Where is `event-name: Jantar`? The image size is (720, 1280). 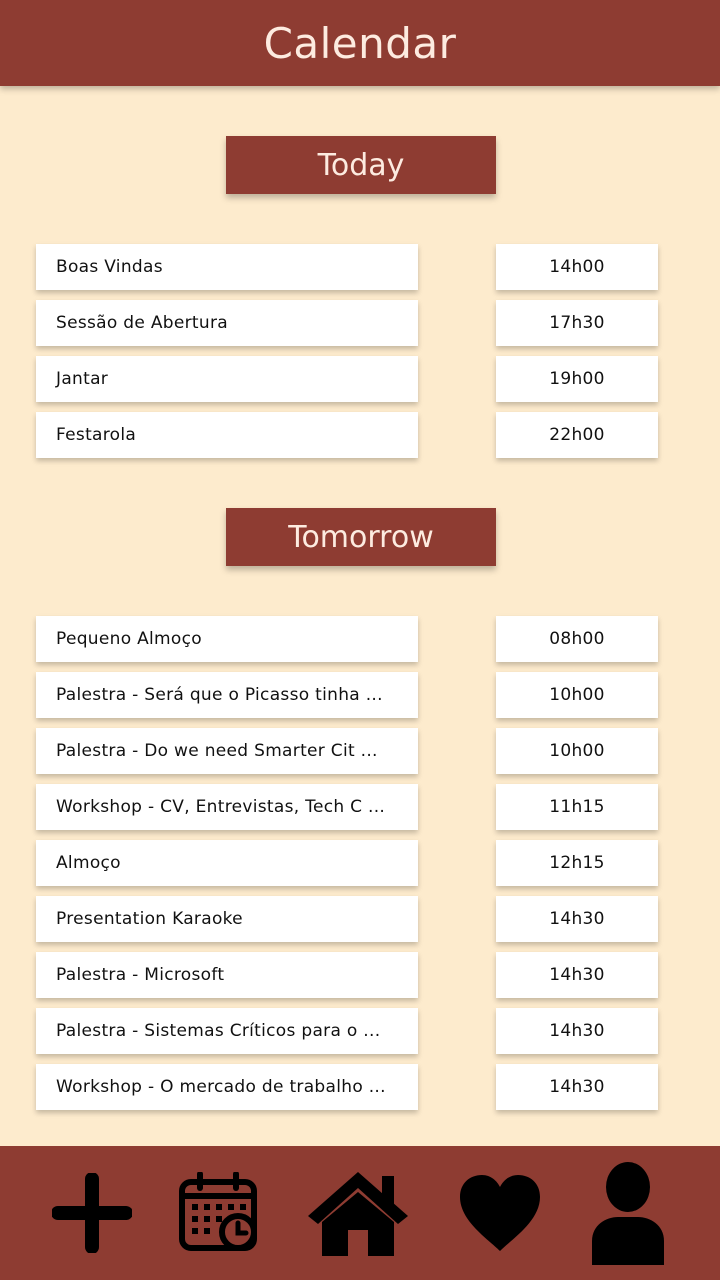 event-name: Jantar is located at coordinates (227, 379).